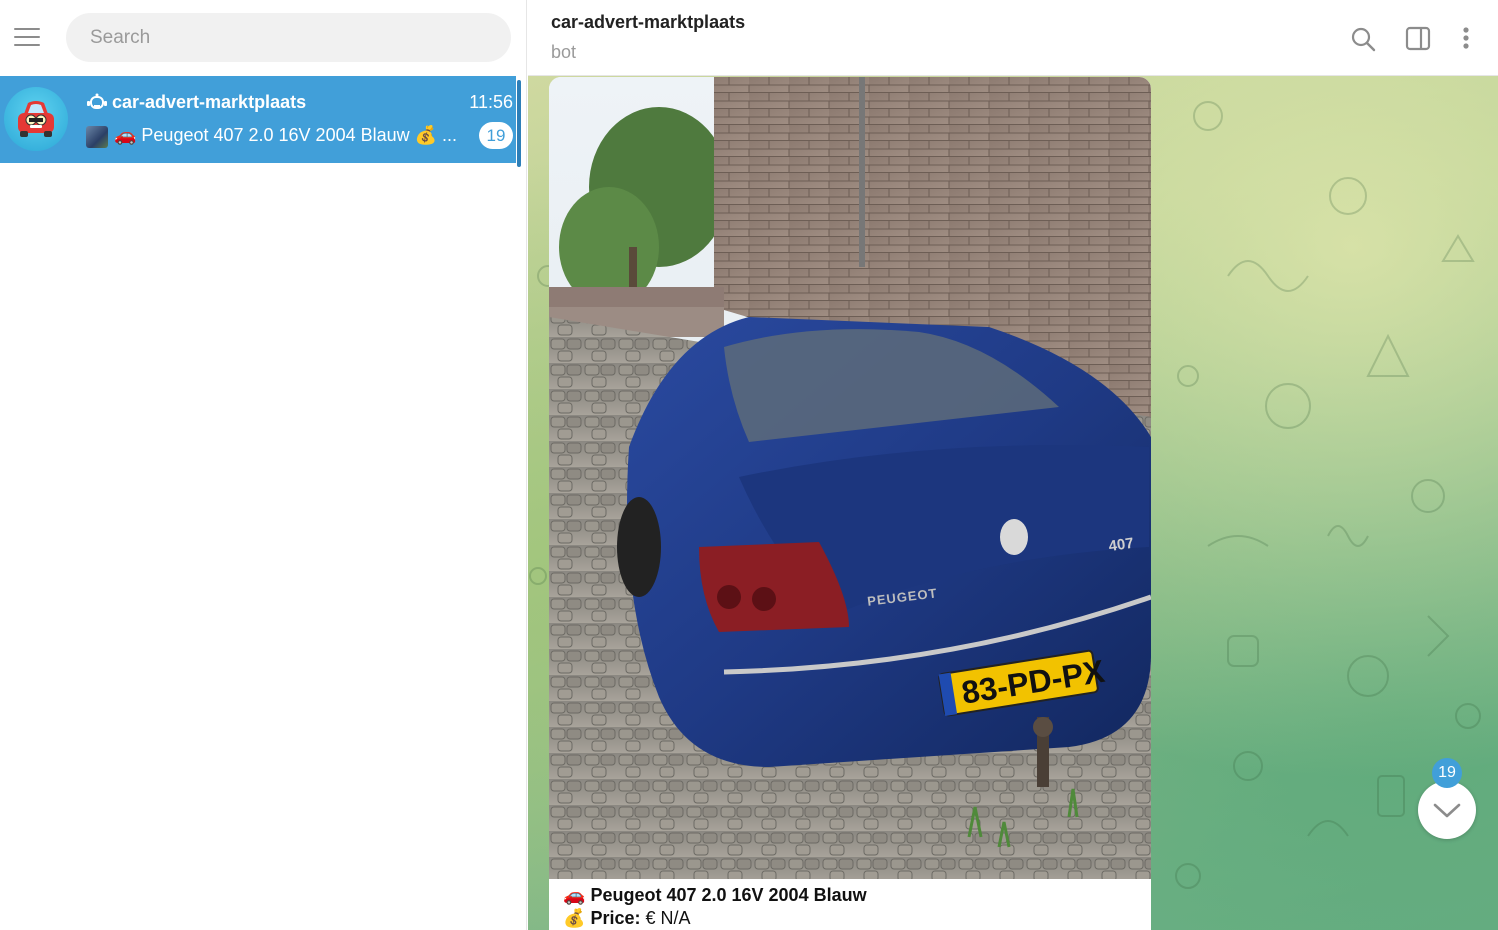 Image resolution: width=1498 pixels, height=930 pixels. I want to click on search-icon, so click(1363, 39).